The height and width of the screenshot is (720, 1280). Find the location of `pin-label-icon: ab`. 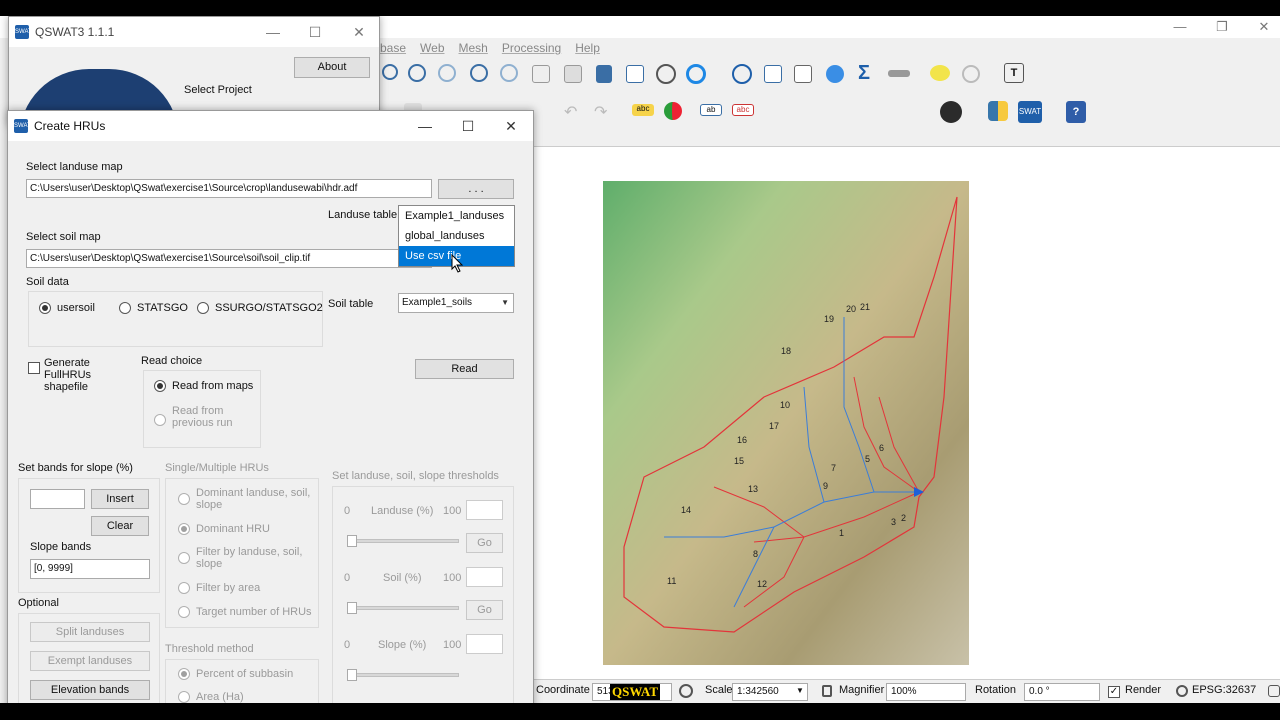

pin-label-icon: ab is located at coordinates (711, 110).